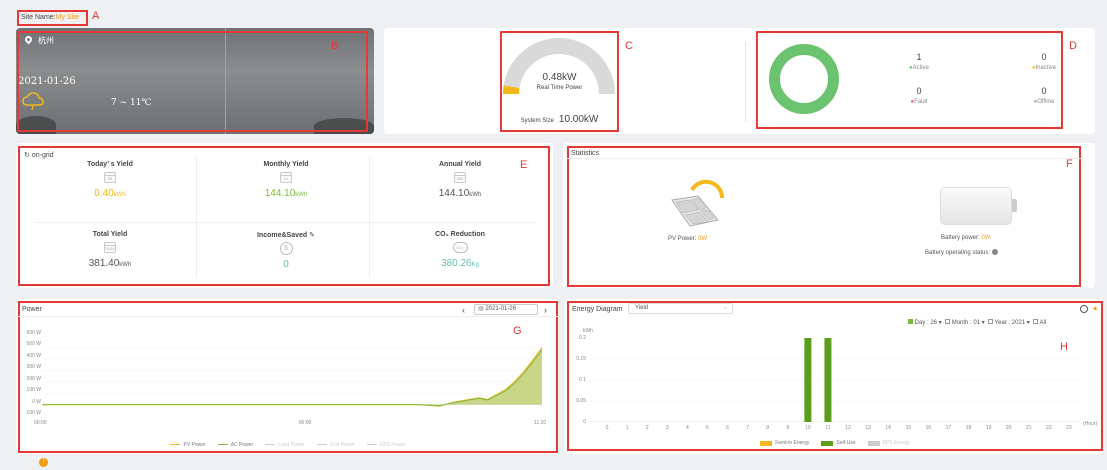 The width and height of the screenshot is (1107, 470). I want to click on site-name-label: Site Name:, so click(38, 17).